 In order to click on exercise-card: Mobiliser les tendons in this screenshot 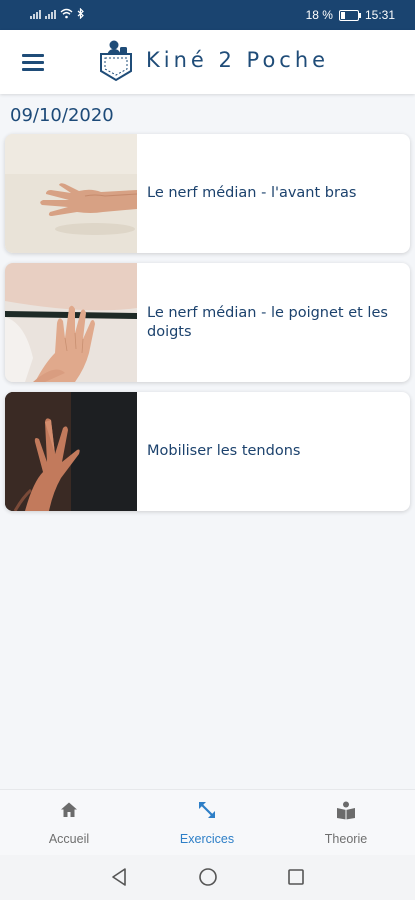, I will do `click(207, 451)`.